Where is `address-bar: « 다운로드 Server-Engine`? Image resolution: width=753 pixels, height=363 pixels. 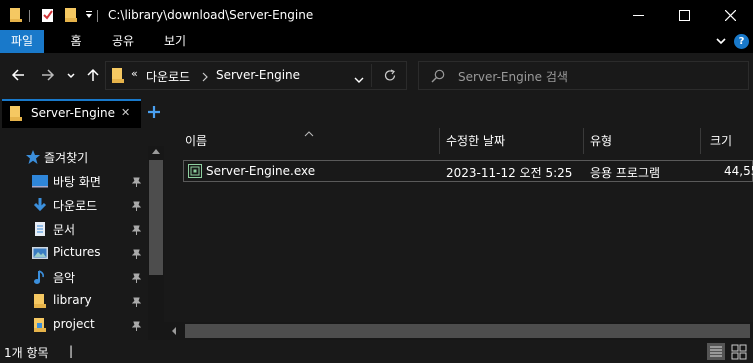
address-bar: « 다운로드 Server-Engine is located at coordinates (256, 75).